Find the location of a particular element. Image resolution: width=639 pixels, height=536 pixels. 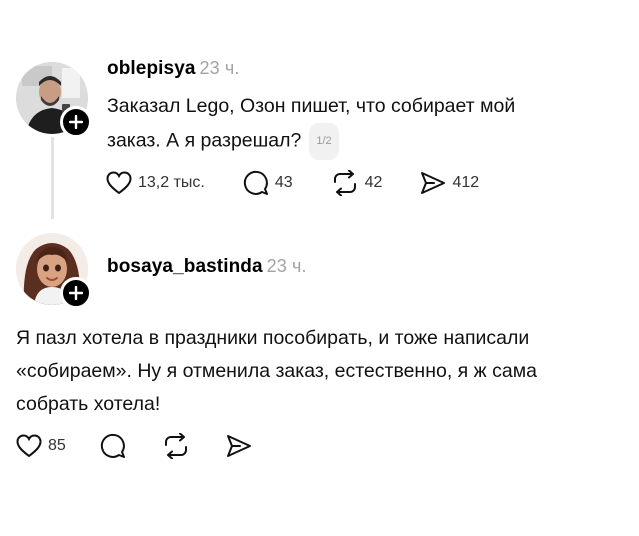

post-text-line: заказ. А я разрешал? is located at coordinates (204, 140).